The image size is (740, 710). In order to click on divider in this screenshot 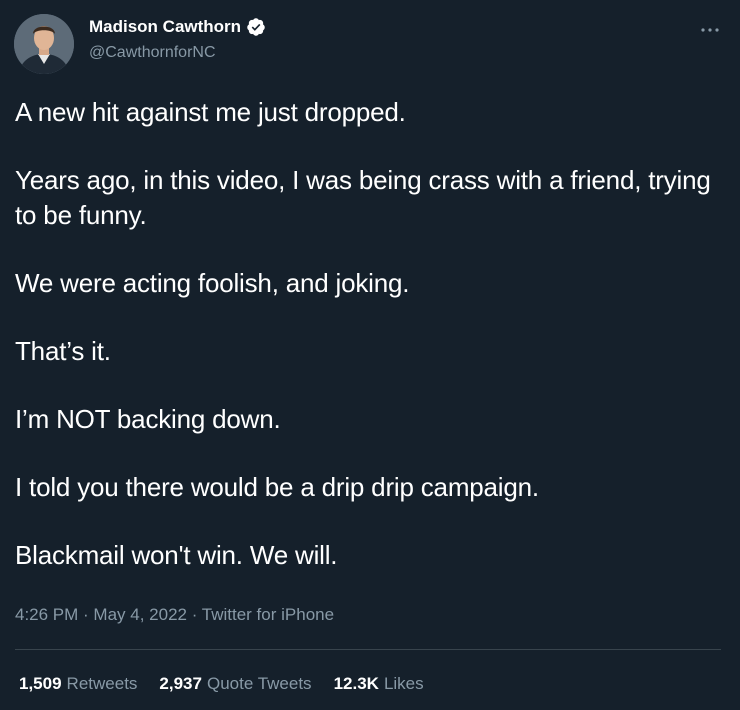, I will do `click(368, 649)`.